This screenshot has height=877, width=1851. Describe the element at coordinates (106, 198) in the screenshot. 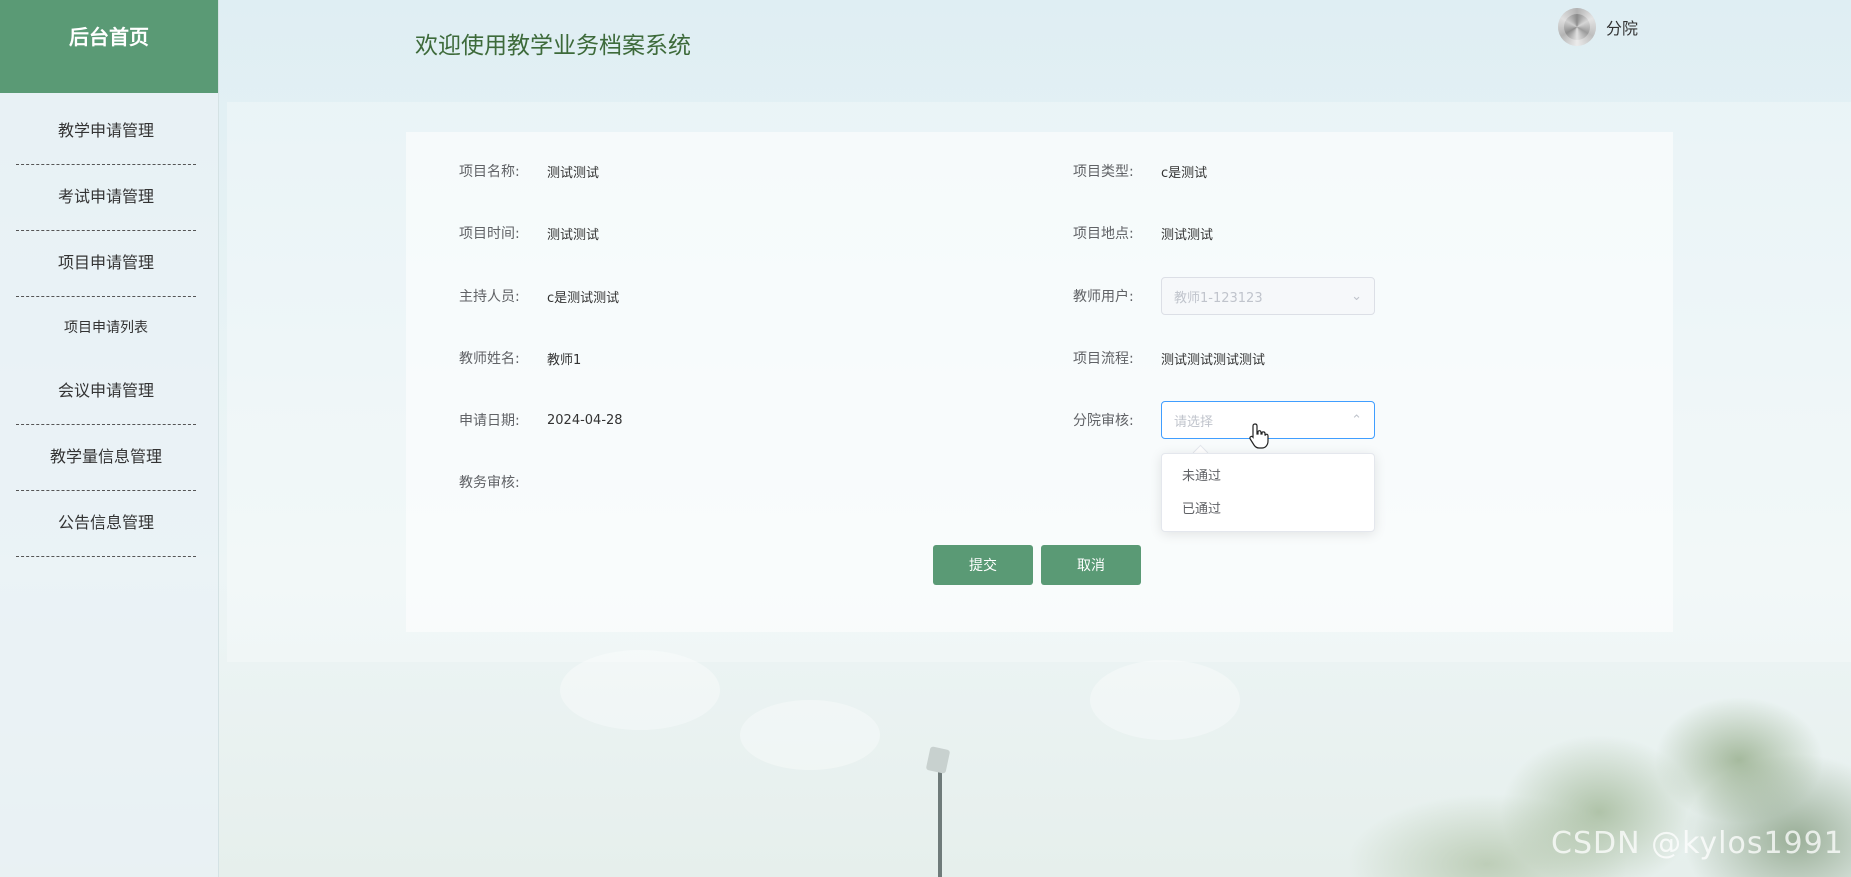

I see `sidebar-item-exam-application: 考试申请管理` at that location.